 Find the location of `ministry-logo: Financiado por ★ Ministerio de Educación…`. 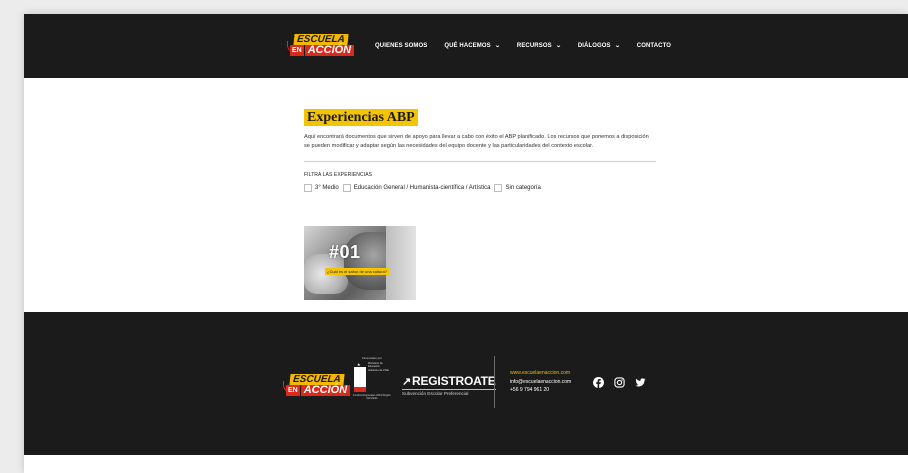

ministry-logo: Financiado por ★ Ministerio de Educación… is located at coordinates (372, 381).